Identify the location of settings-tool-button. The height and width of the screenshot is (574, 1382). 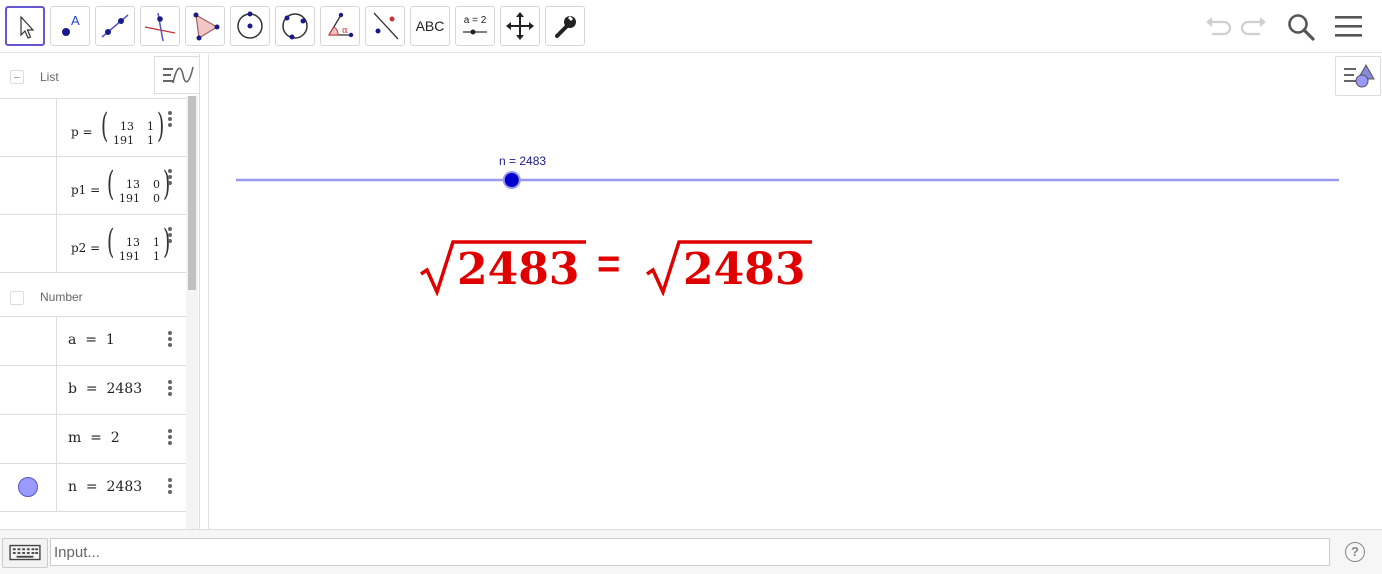
(565, 26).